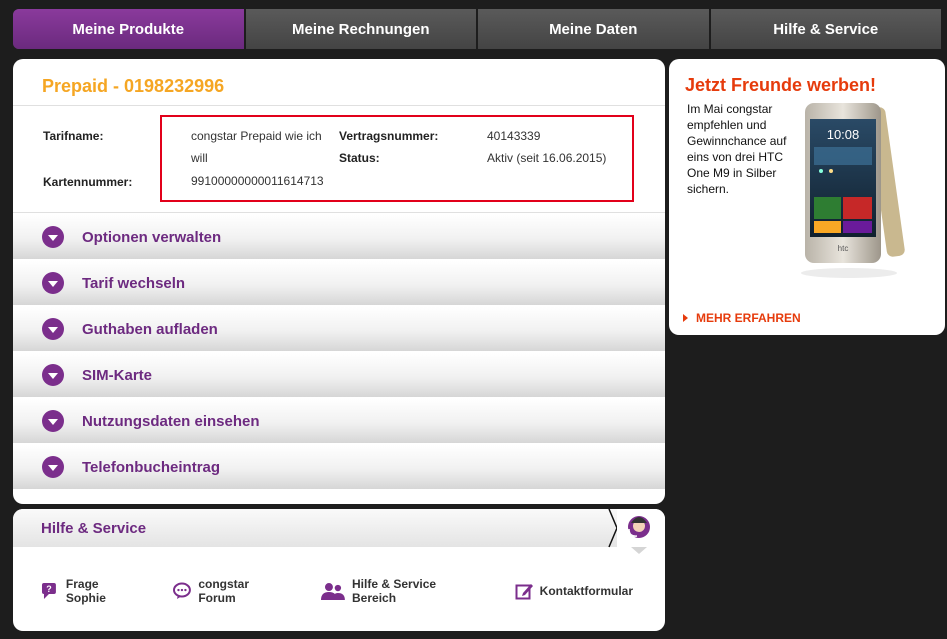 This screenshot has width=947, height=639. I want to click on vertragsnummer-label: Vertragsnummer:, so click(389, 136).